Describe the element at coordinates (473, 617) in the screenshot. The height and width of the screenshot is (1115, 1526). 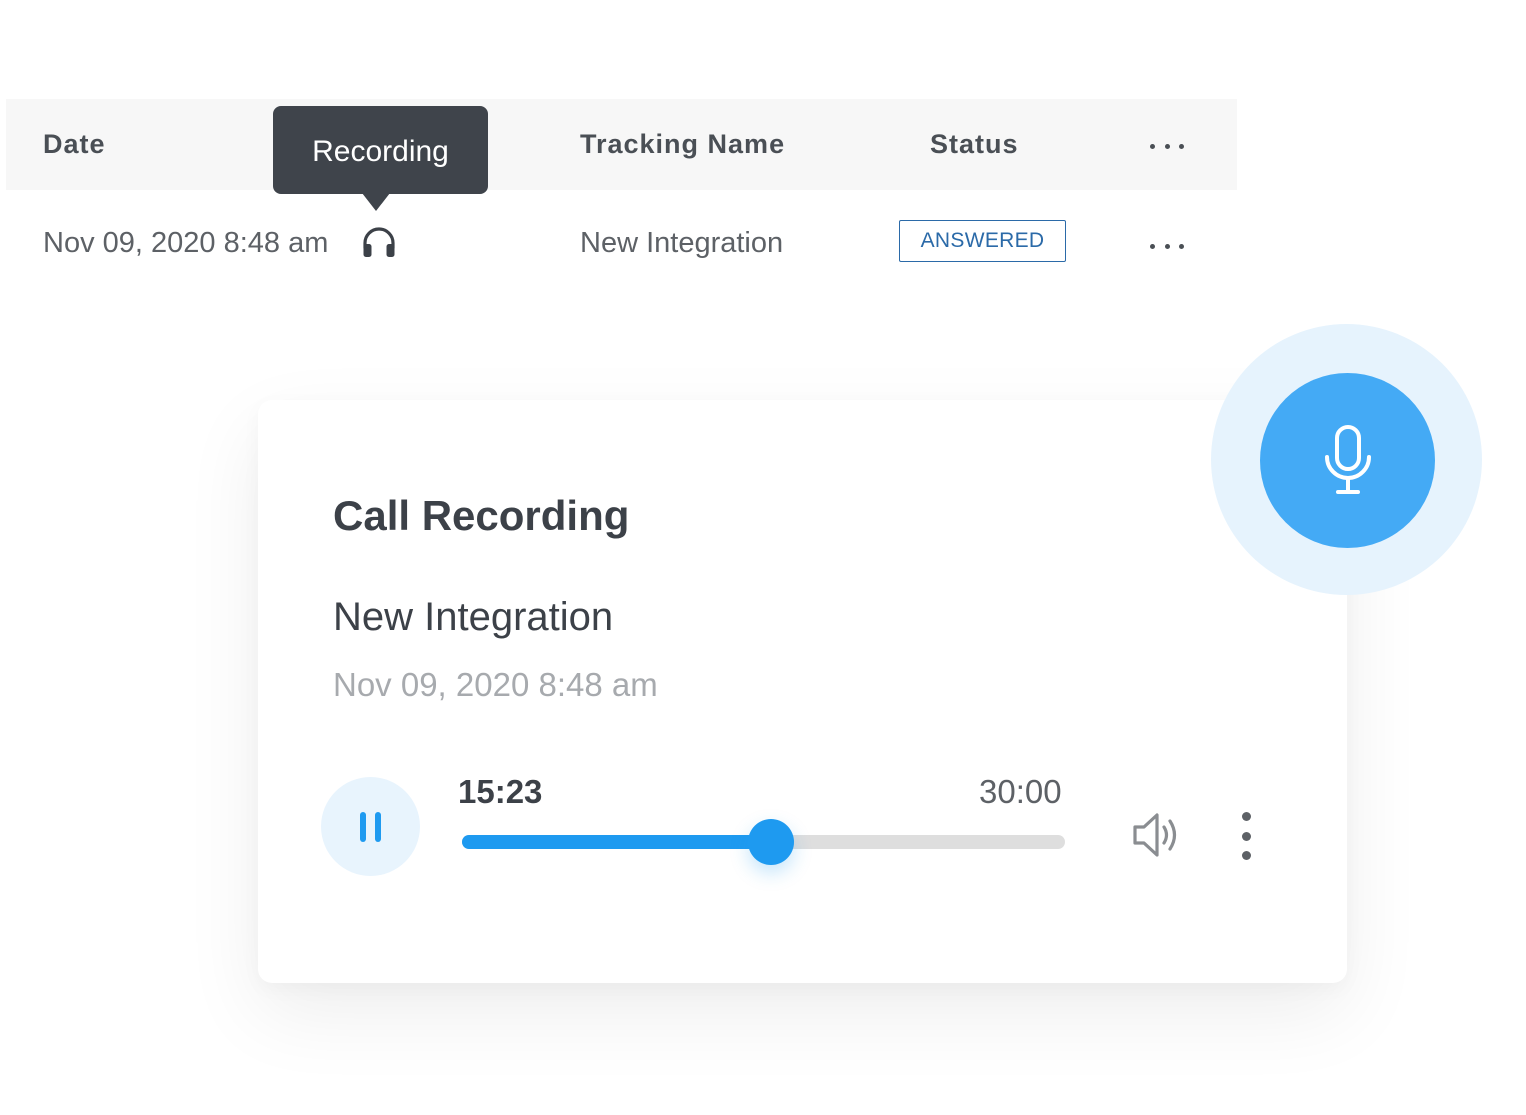
I see `player-tracking-name: New Integration` at that location.